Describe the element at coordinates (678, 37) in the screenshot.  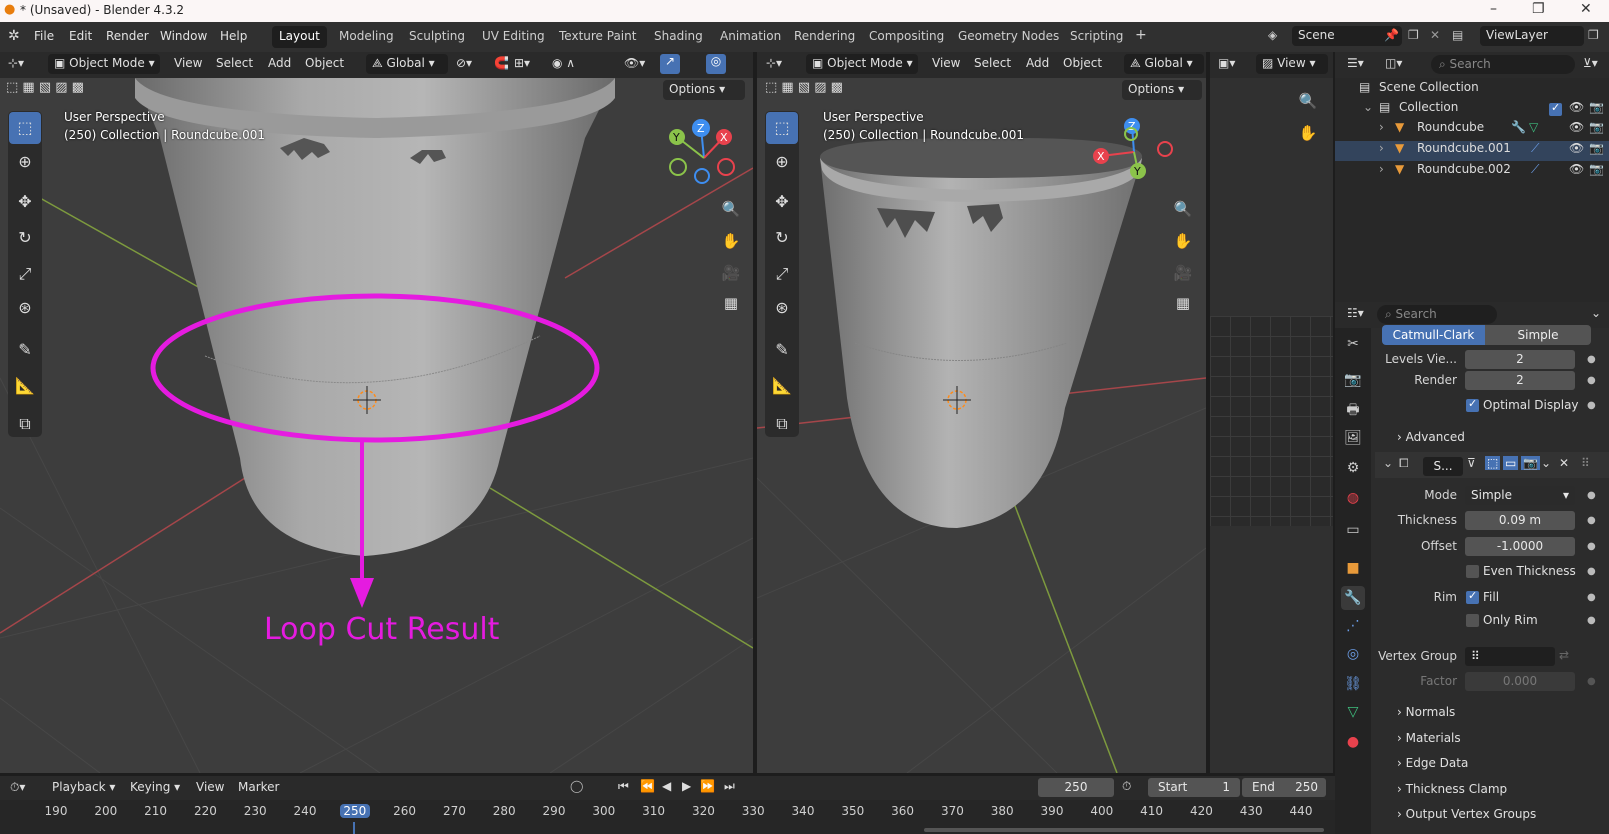
I see `tab-shading: Shading` at that location.